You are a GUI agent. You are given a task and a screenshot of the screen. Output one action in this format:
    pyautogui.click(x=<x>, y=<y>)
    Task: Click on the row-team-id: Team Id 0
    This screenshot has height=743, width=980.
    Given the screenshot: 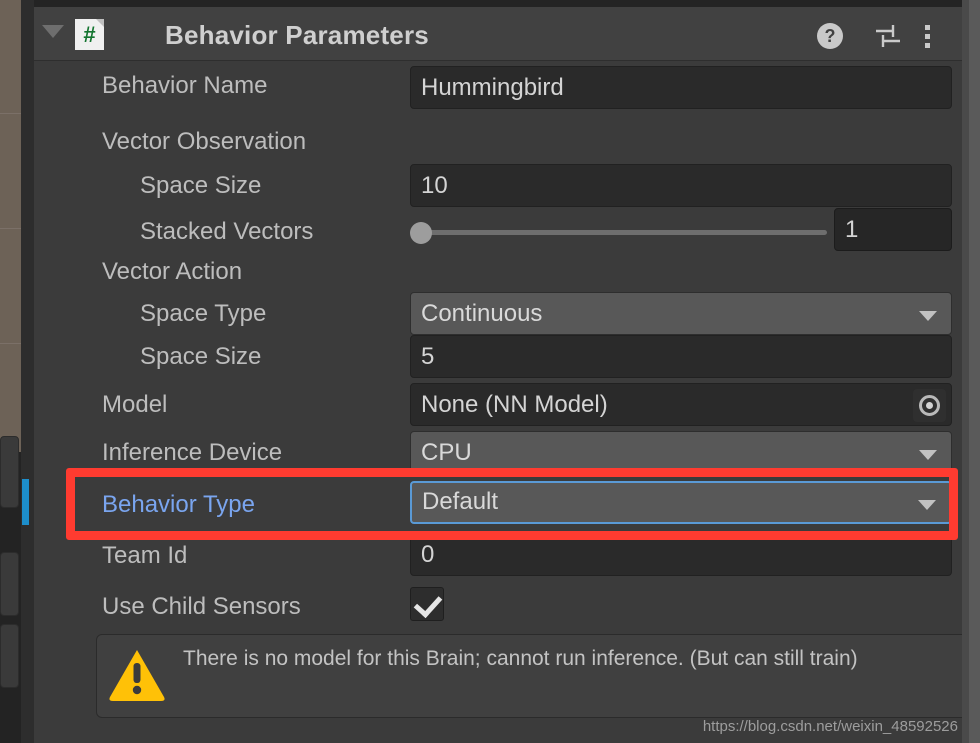 What is the action you would take?
    pyautogui.click(x=498, y=557)
    